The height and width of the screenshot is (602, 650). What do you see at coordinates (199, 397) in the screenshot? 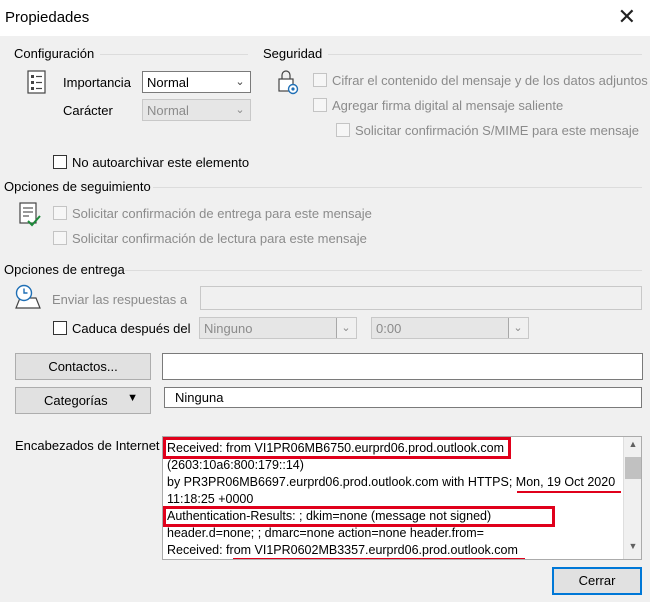
I see `categories-value: Ninguna` at bounding box center [199, 397].